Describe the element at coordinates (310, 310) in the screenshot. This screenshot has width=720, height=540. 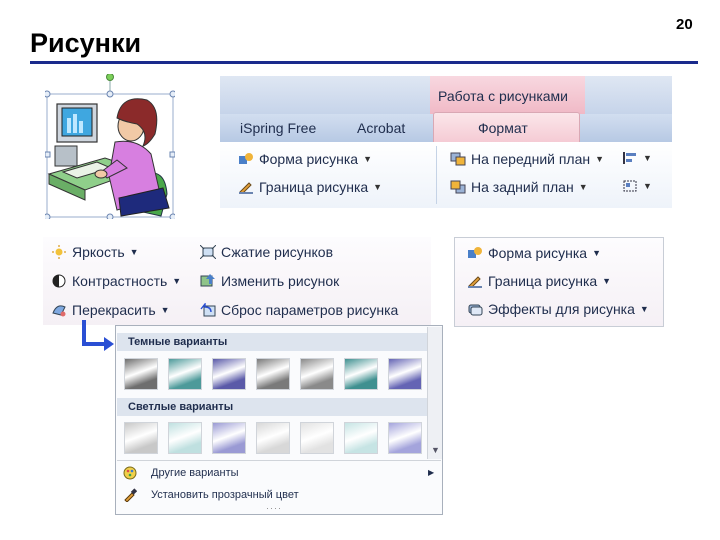
I see `reset-picture-label: Сброс параметров рисунка` at that location.